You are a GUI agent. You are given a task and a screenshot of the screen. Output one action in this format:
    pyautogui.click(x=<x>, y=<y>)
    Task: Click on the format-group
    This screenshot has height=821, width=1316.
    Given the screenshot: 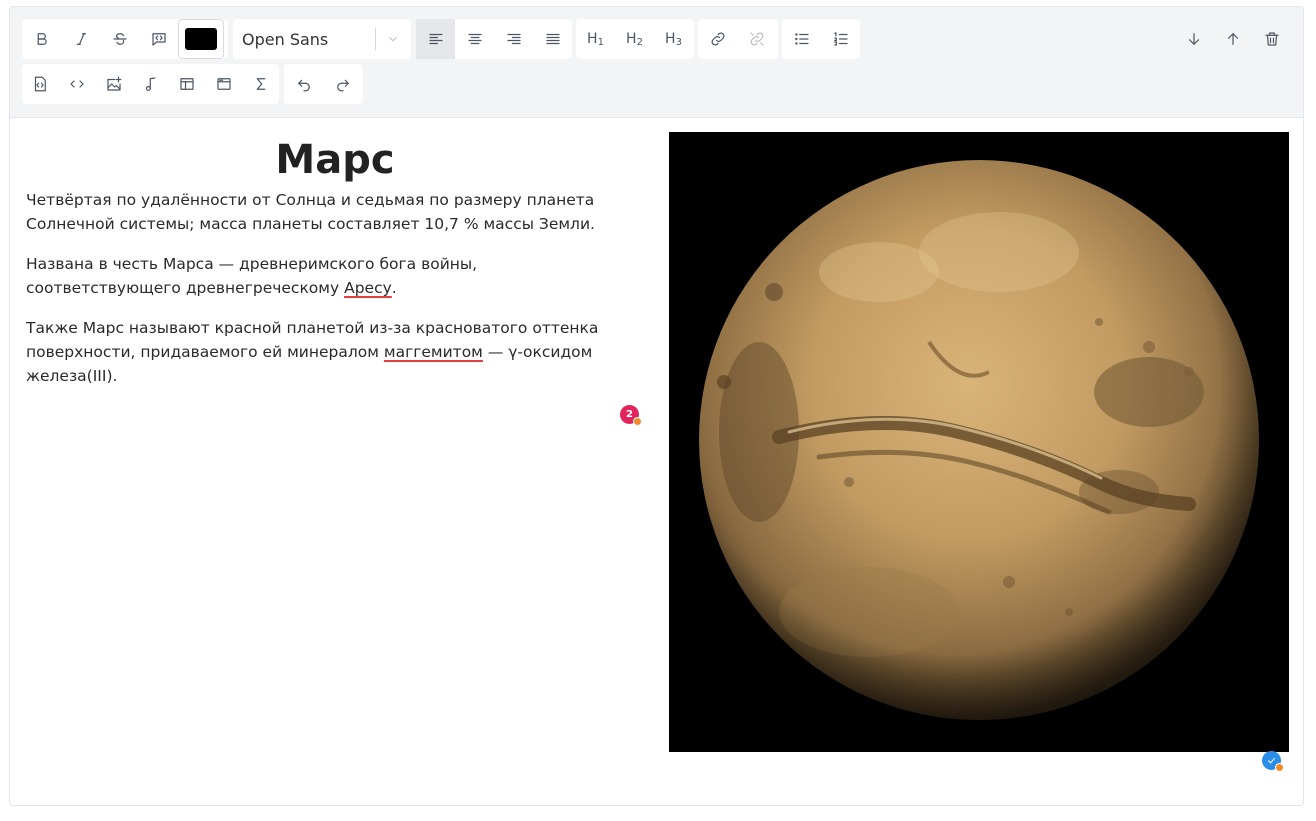 What is the action you would take?
    pyautogui.click(x=125, y=39)
    